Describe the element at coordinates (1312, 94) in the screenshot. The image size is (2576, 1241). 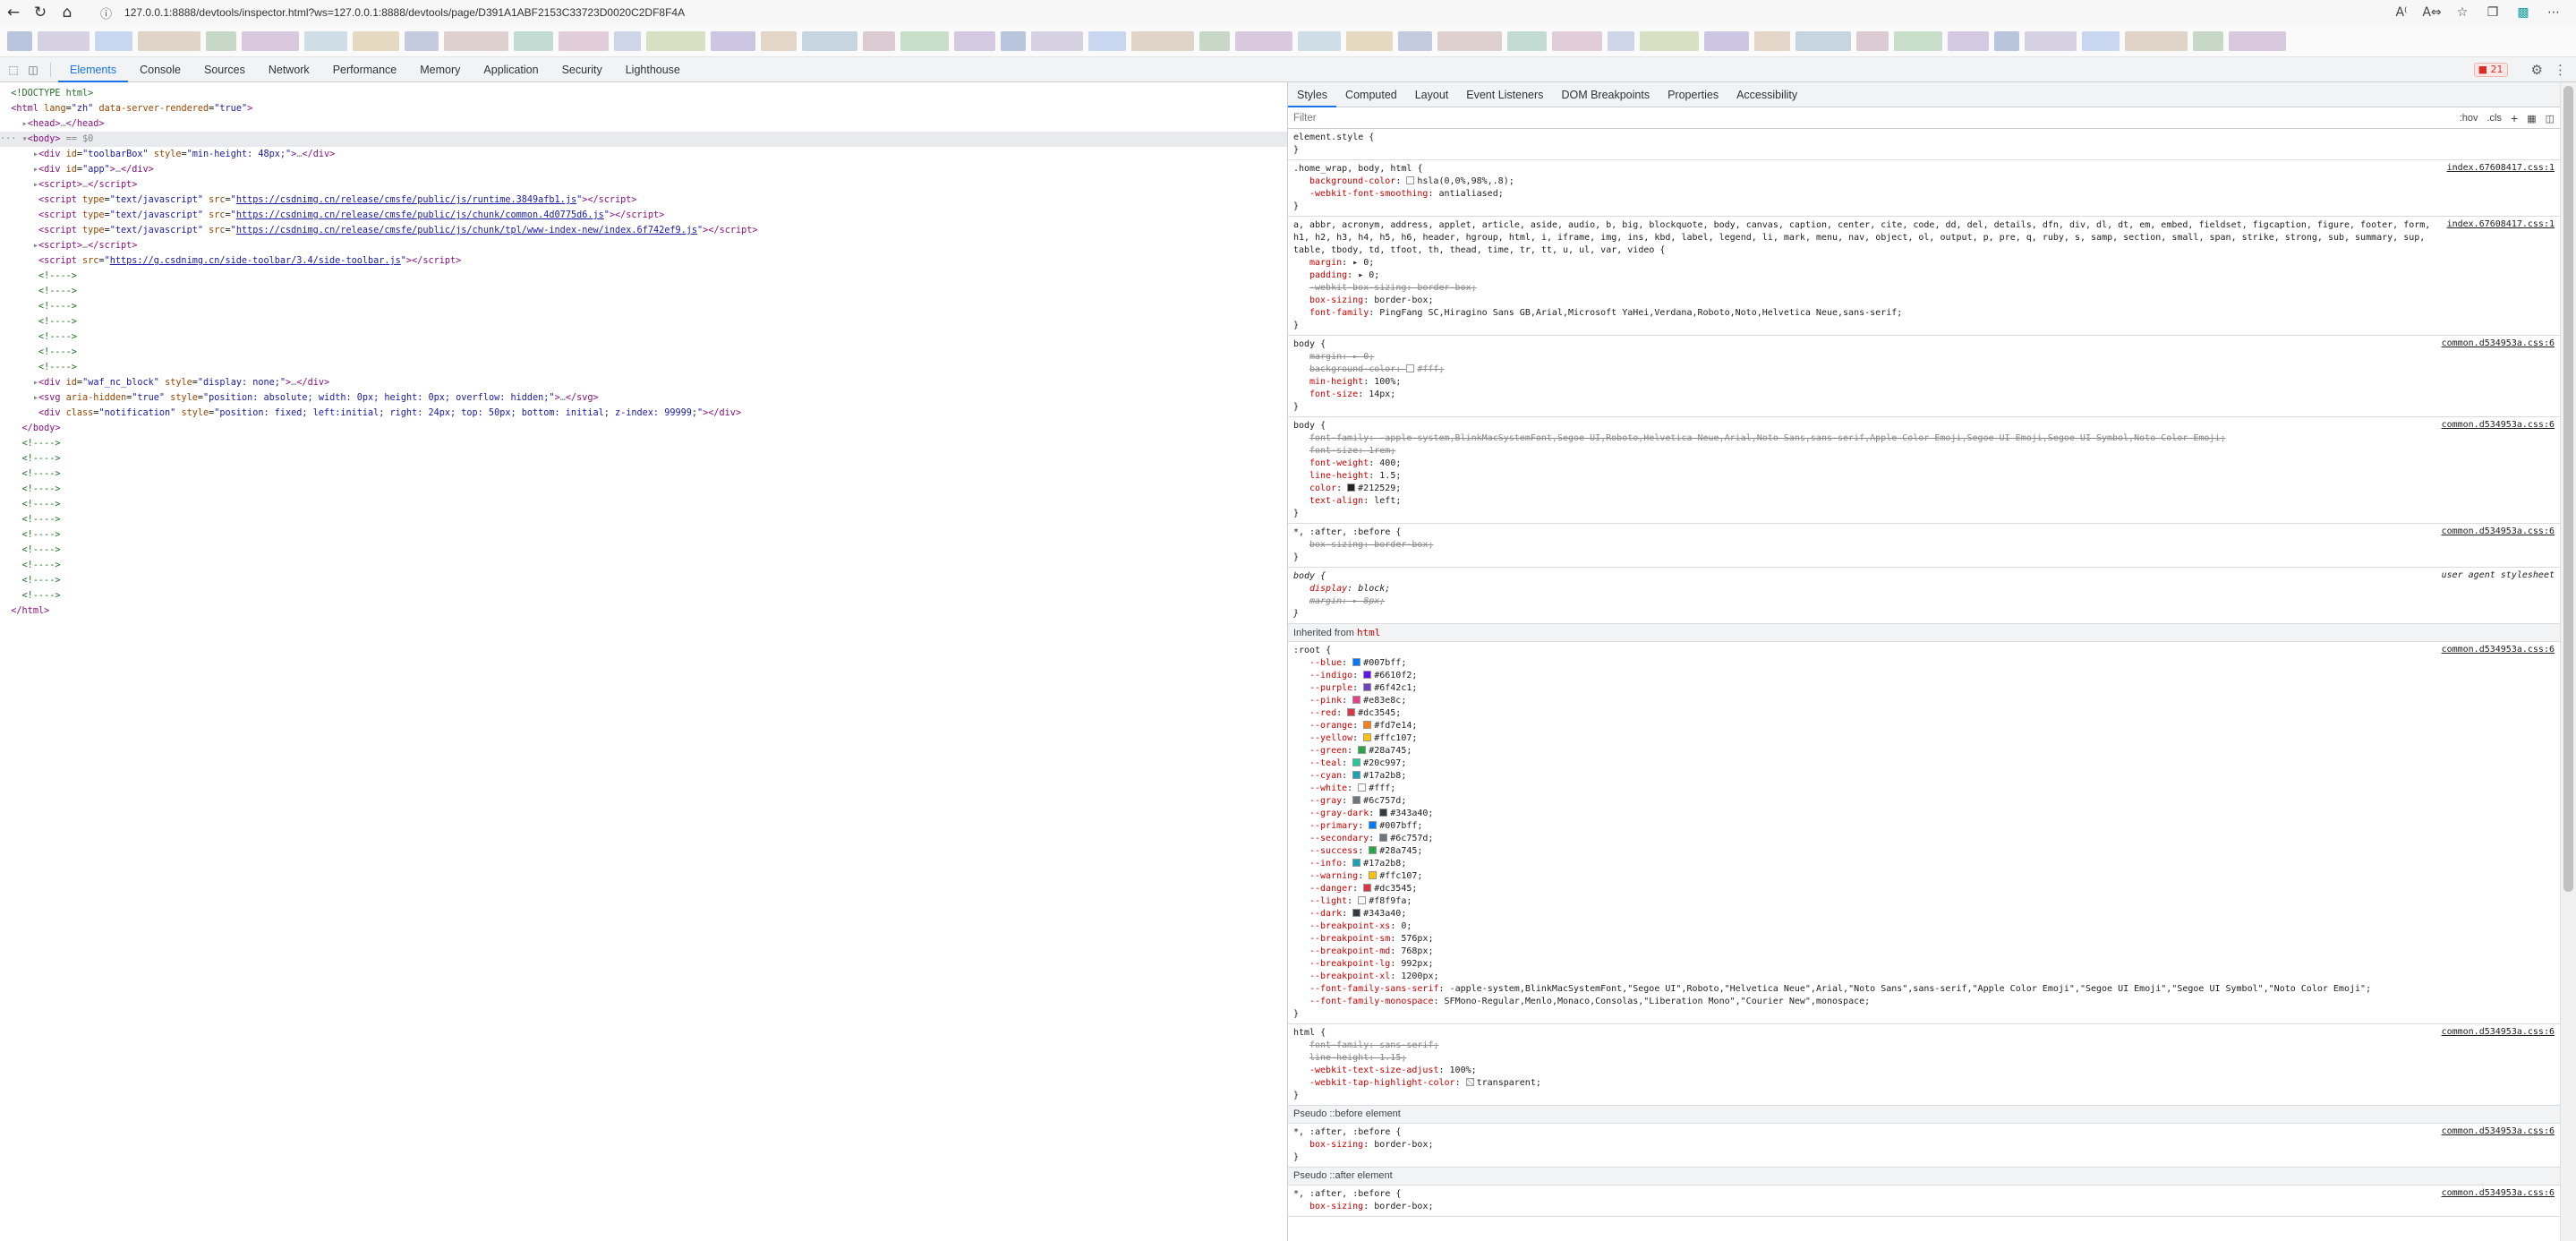
I see `styles-tab-styles: Styles` at that location.